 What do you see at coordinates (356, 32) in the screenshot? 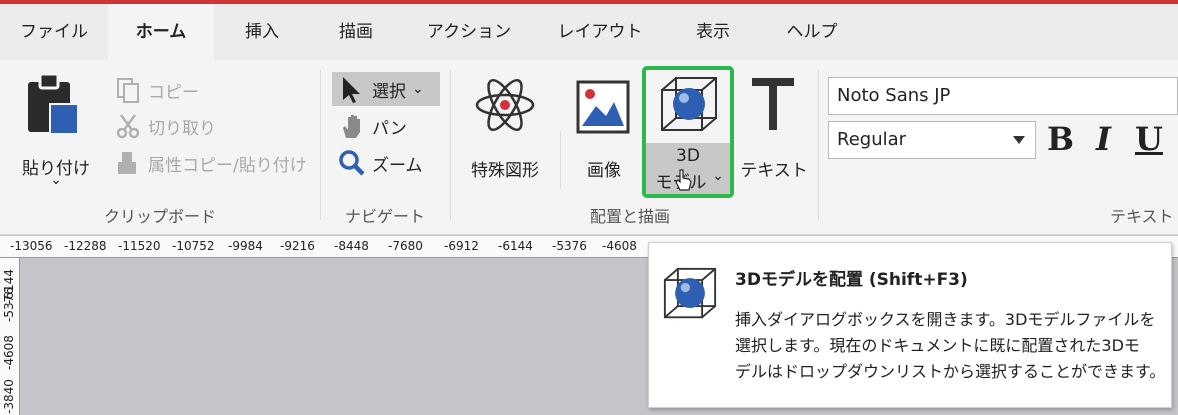
I see `tab-draw: 描画` at bounding box center [356, 32].